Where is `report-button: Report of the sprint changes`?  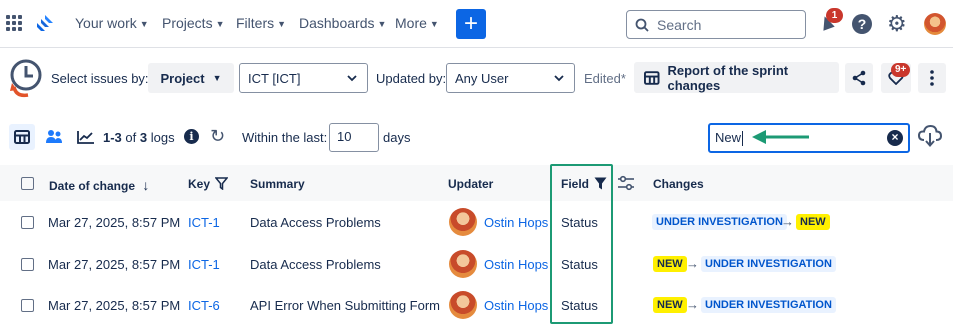
report-button: Report of the sprint changes is located at coordinates (736, 77).